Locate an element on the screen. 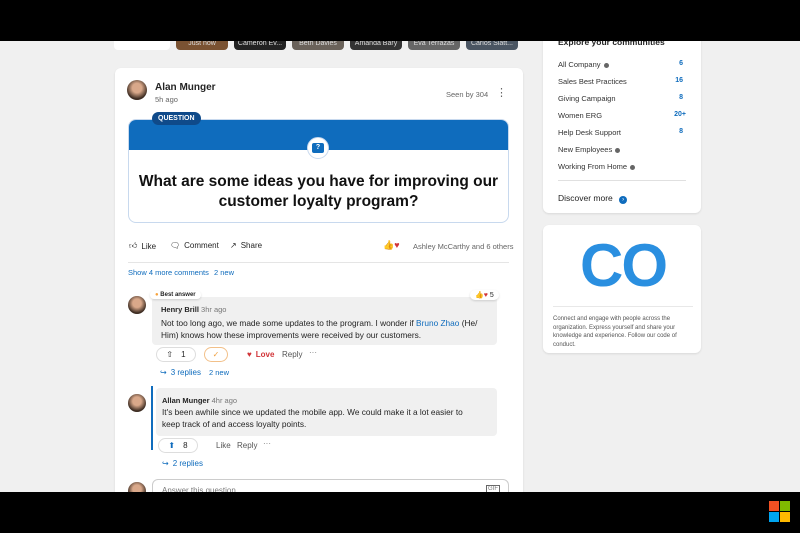 The image size is (800, 533). unread-count: 20+ is located at coordinates (680, 114).